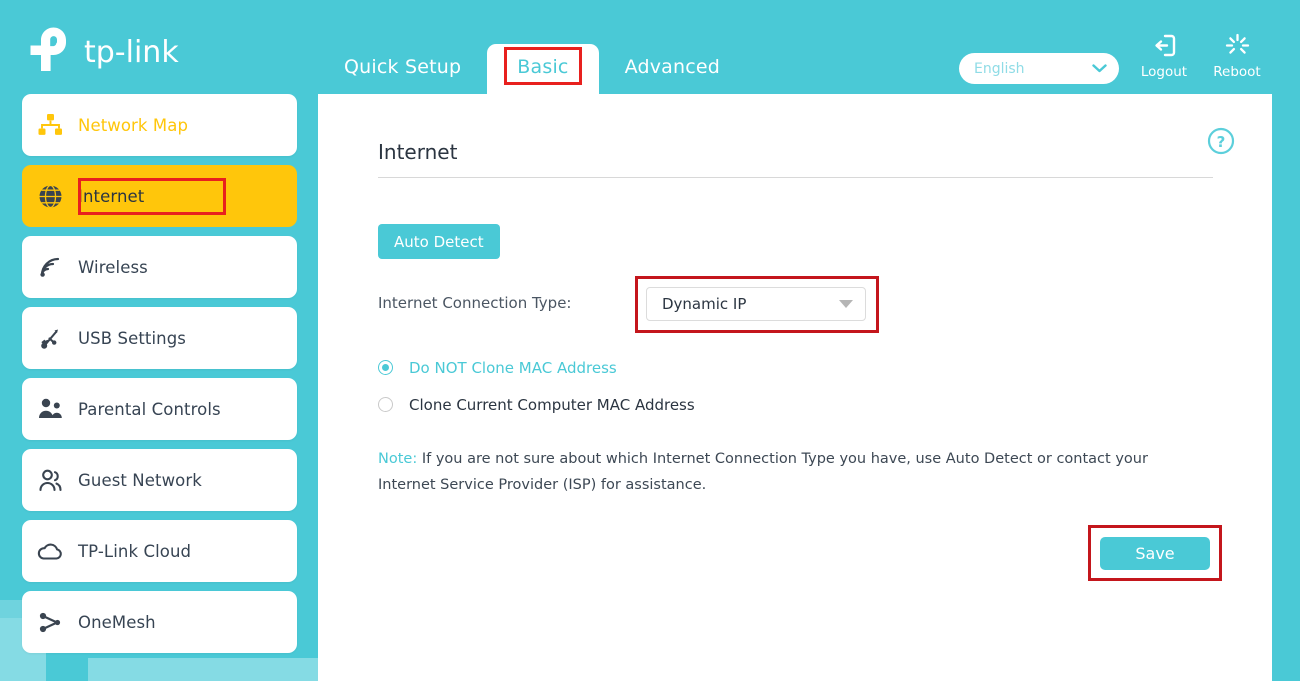 This screenshot has height=681, width=1300. What do you see at coordinates (117, 622) in the screenshot?
I see `sidebar-item-onemesh-label: OneMesh` at bounding box center [117, 622].